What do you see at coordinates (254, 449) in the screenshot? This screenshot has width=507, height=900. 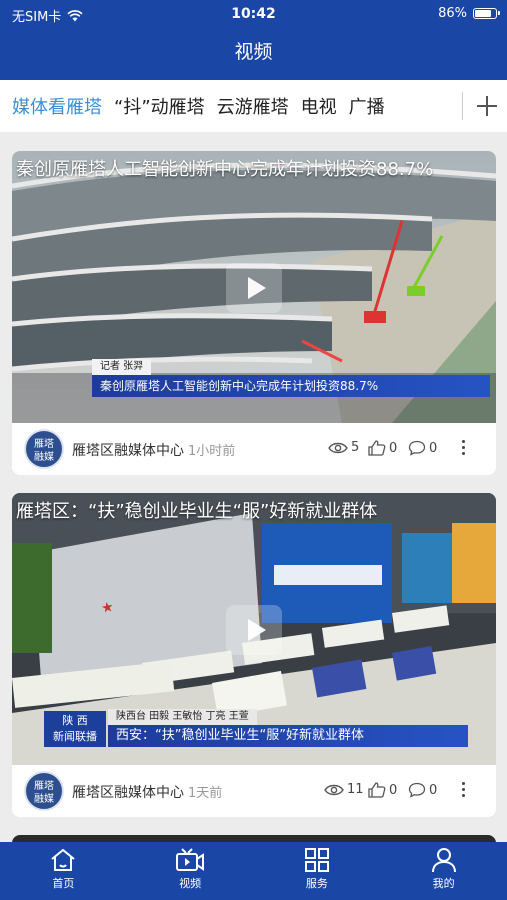 I see `video-meta: 雁塔 融媒 雁塔区融媒体中心 1小时前 5 0 0` at bounding box center [254, 449].